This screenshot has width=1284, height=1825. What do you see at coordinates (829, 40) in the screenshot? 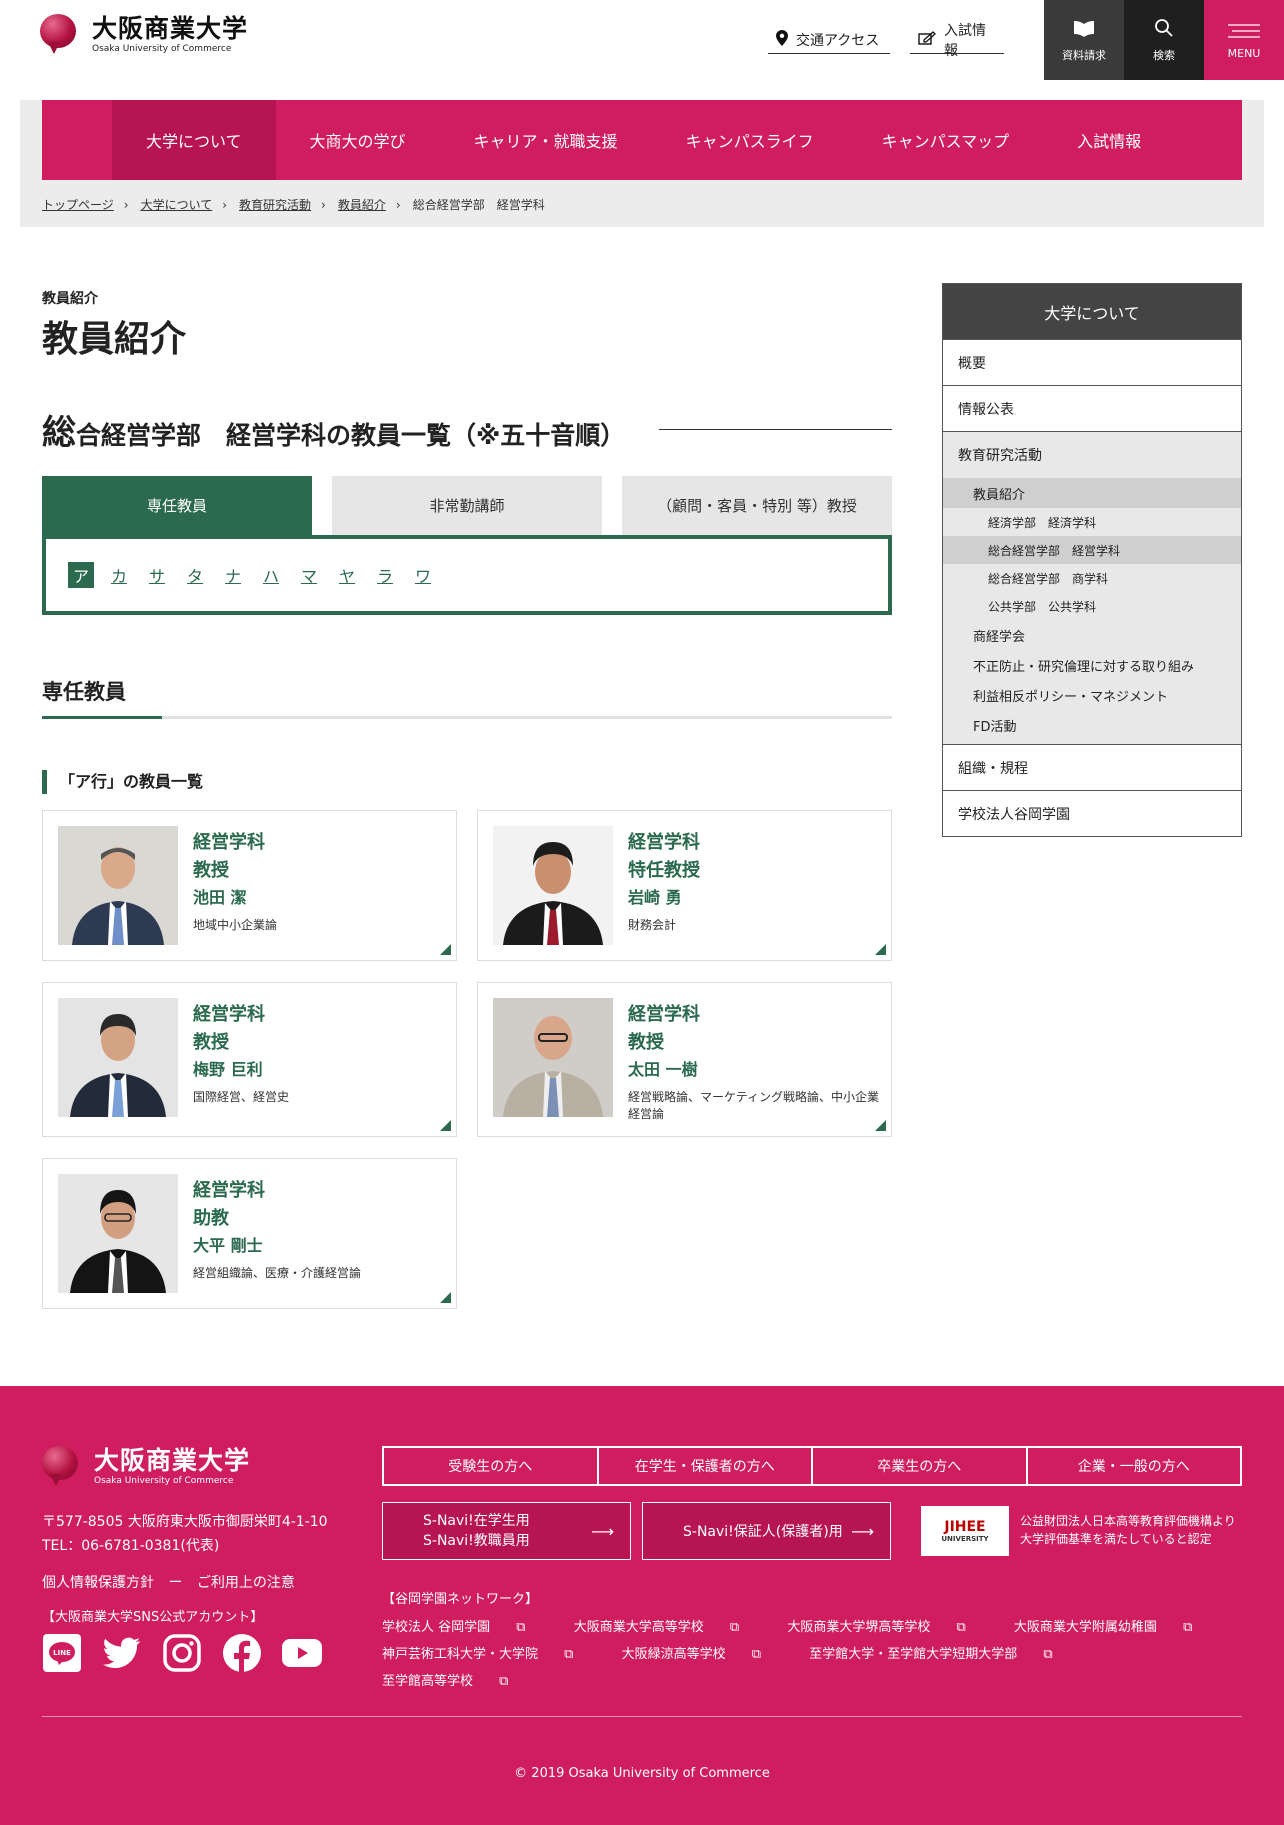
I see `access-link: 交通アクセス` at bounding box center [829, 40].